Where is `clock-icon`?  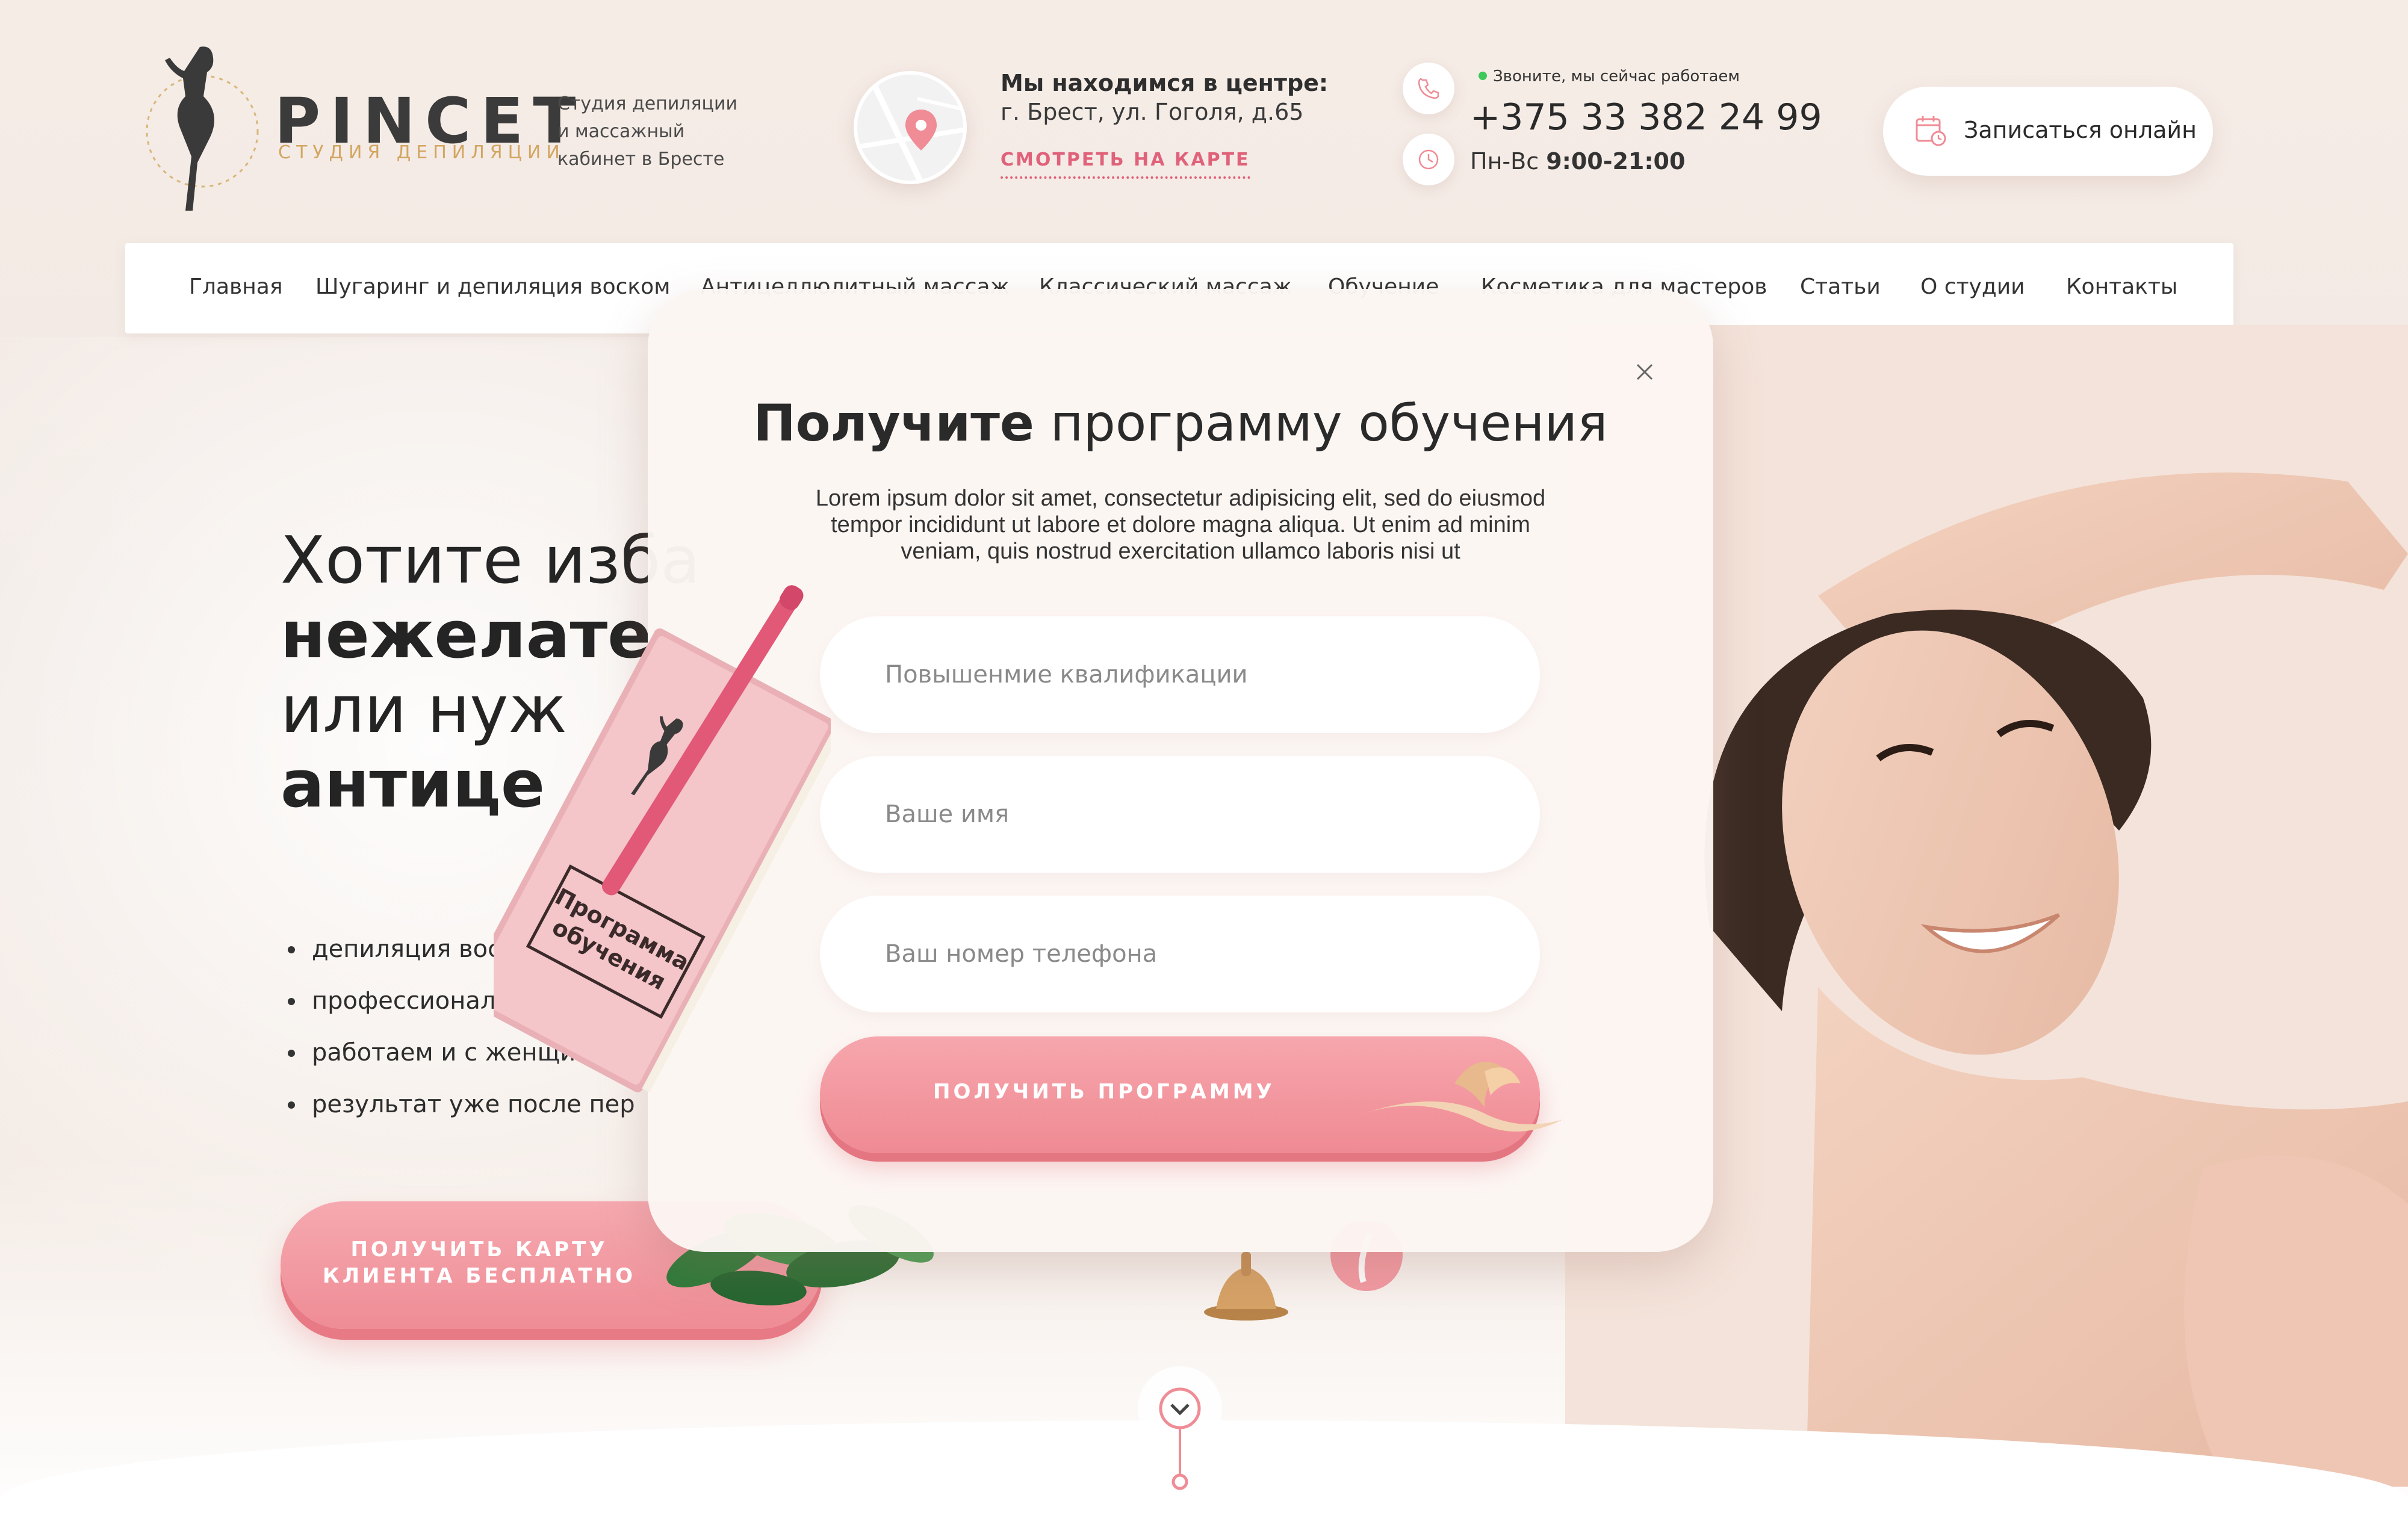
clock-icon is located at coordinates (1428, 160).